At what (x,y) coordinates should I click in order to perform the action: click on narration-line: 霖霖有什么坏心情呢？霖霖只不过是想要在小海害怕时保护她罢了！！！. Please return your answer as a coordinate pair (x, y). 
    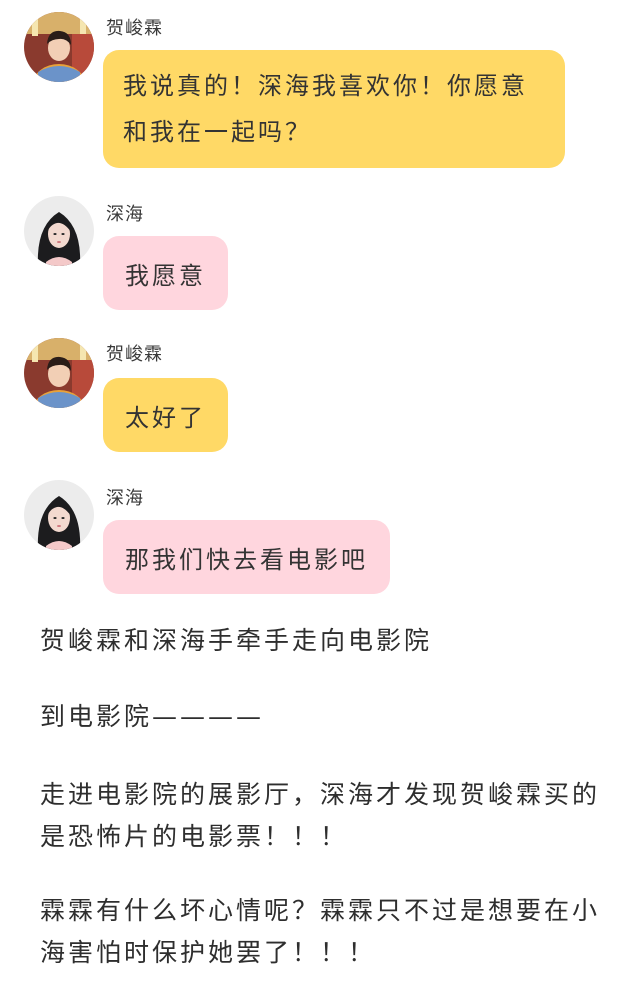
    Looking at the image, I should click on (320, 931).